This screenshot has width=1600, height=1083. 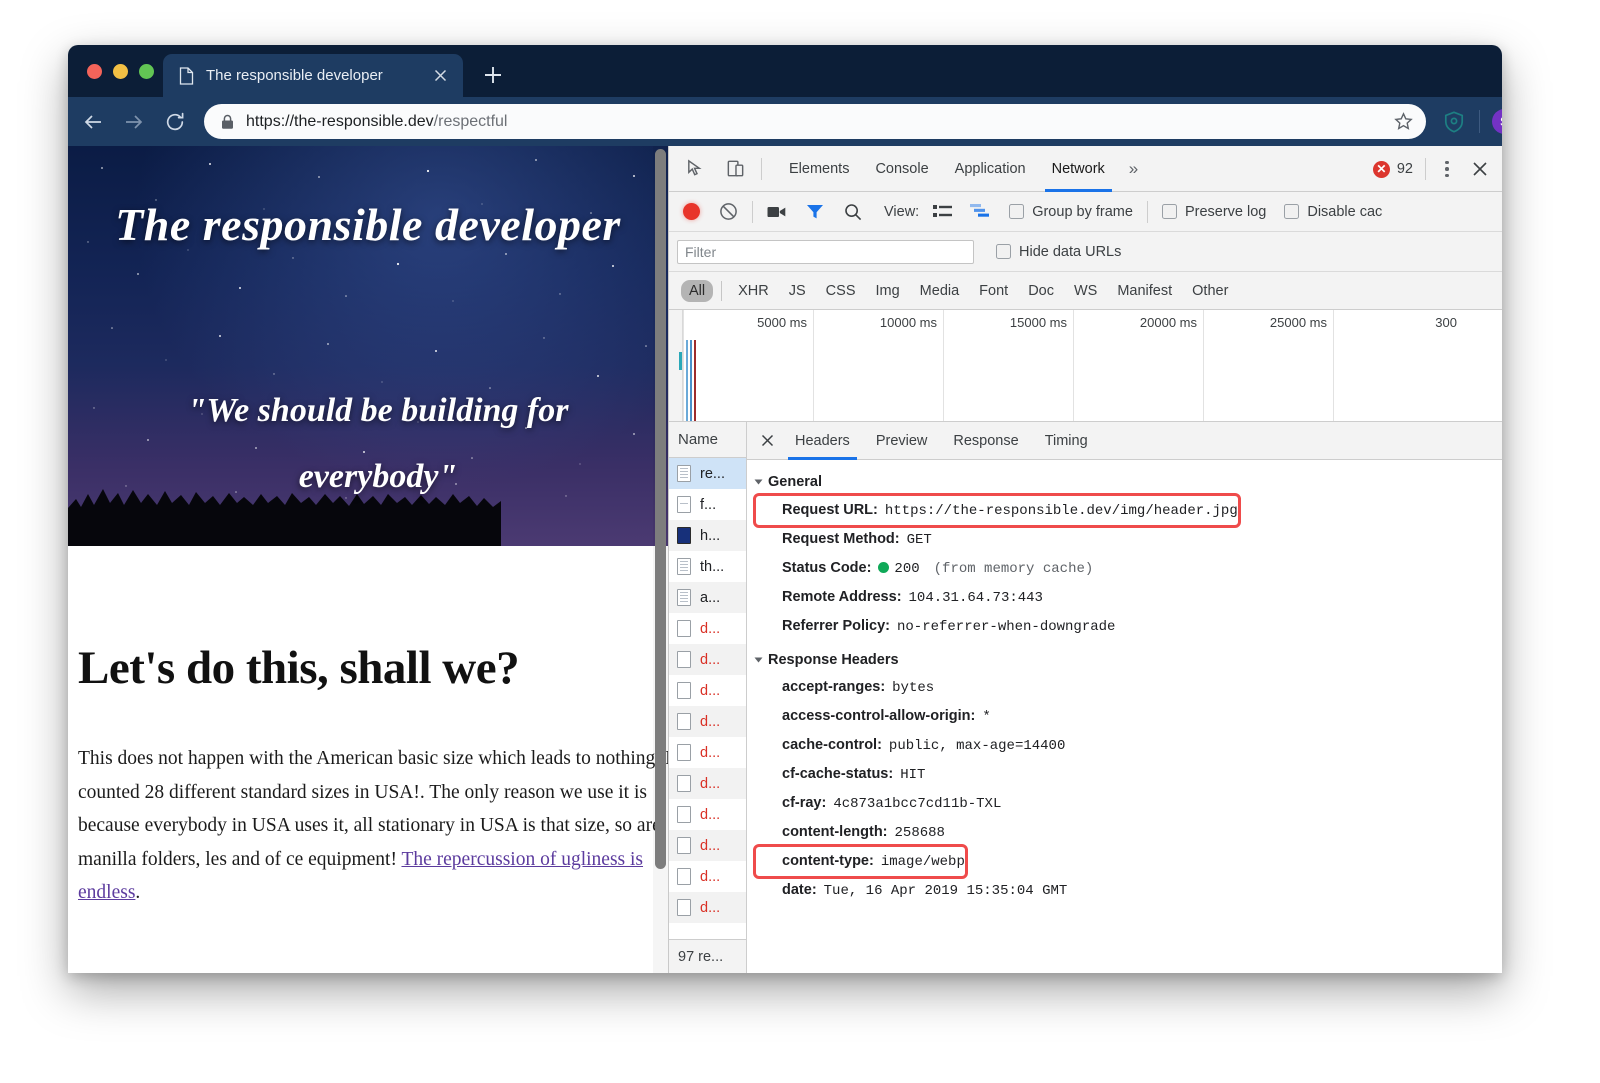 What do you see at coordinates (815, 121) in the screenshot?
I see `address-bar: https://the-responsible.dev/respectful` at bounding box center [815, 121].